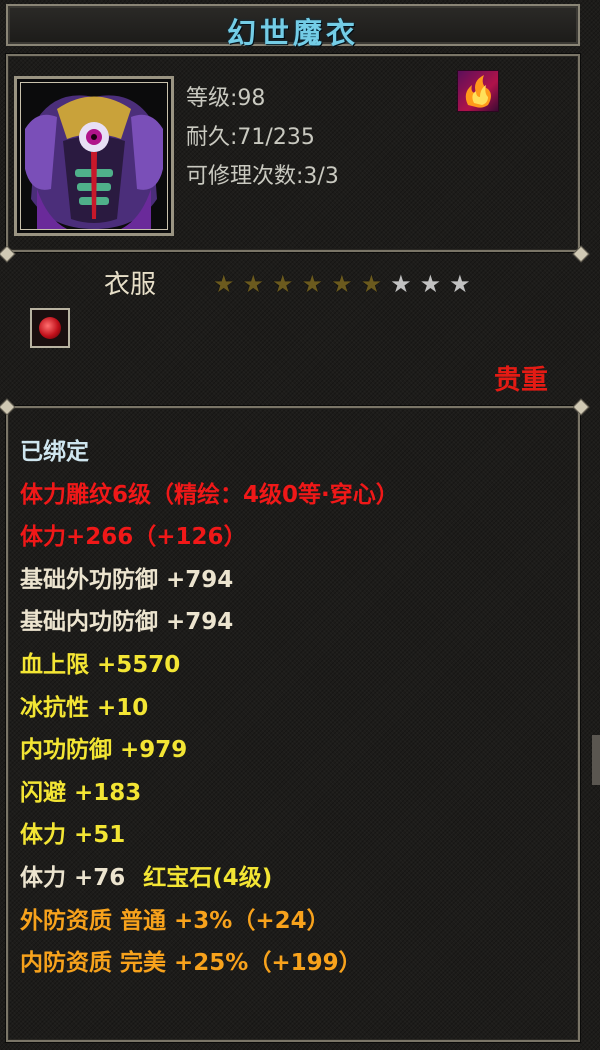 The width and height of the screenshot is (600, 1050). I want to click on item-name: 幻世魔衣, so click(292, 33).